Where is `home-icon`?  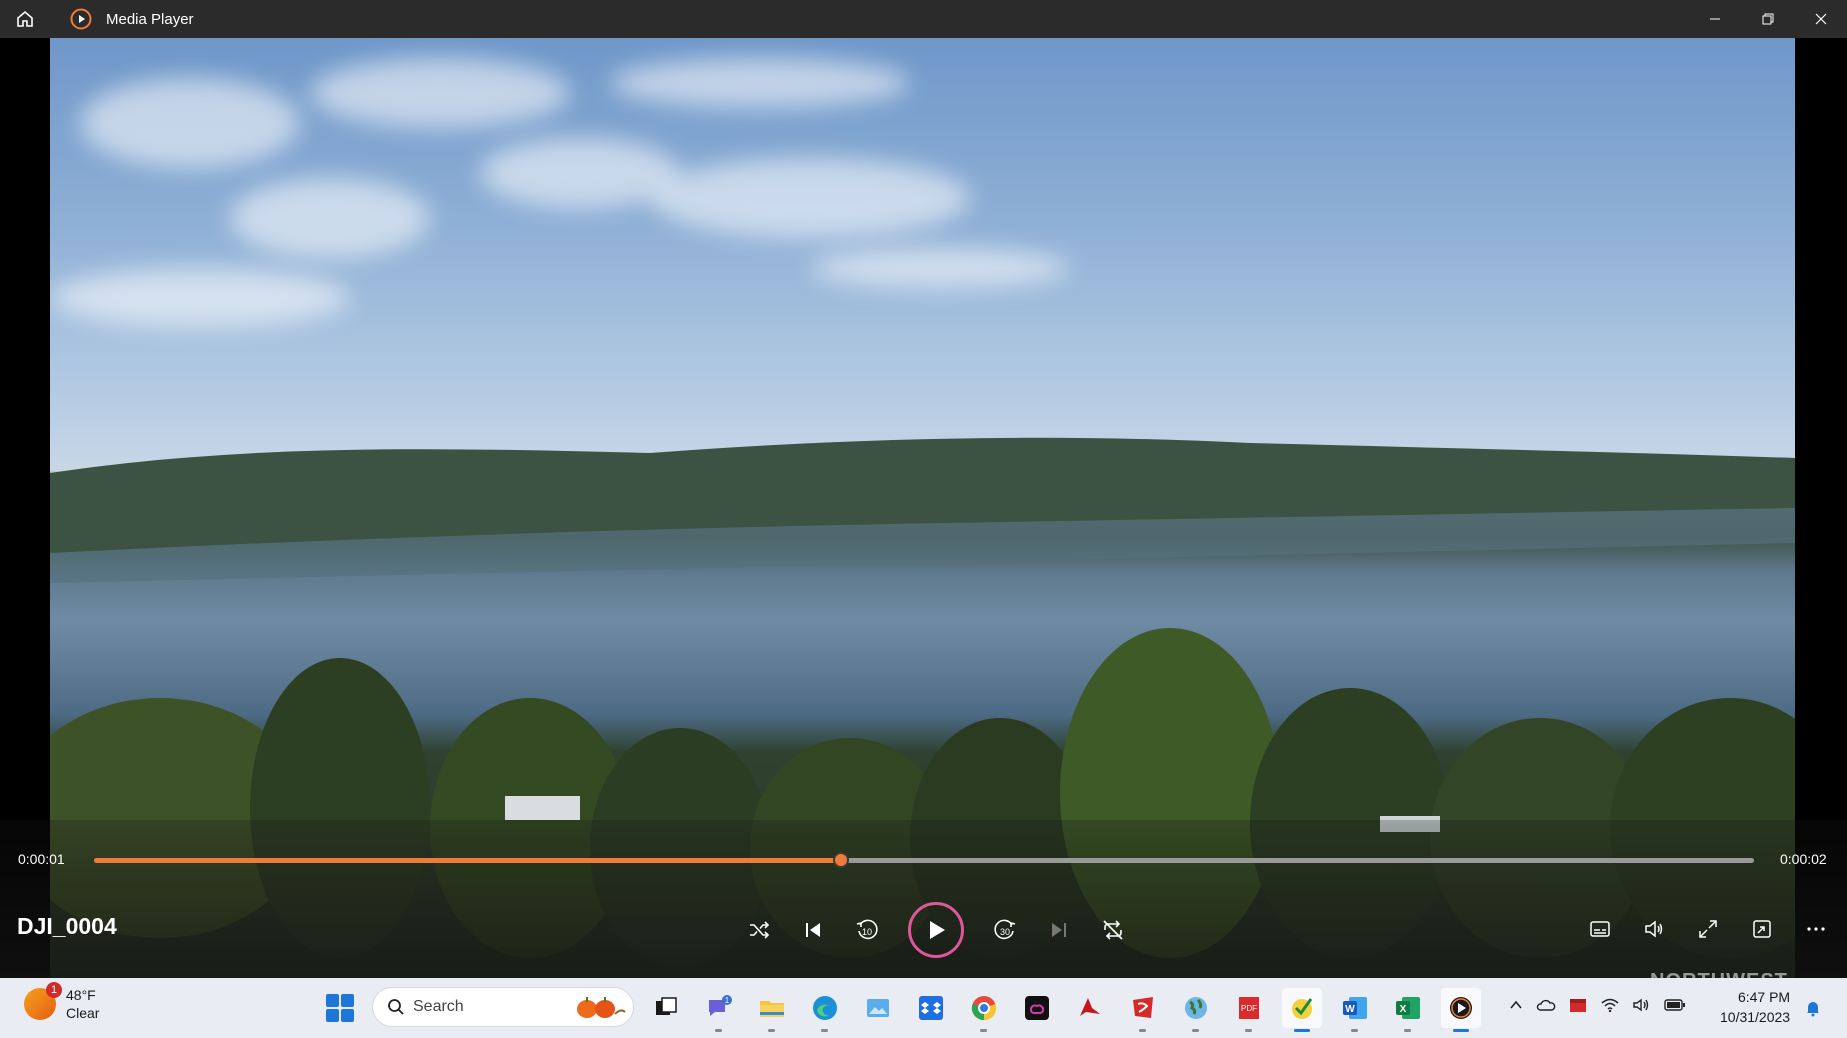 home-icon is located at coordinates (25, 18).